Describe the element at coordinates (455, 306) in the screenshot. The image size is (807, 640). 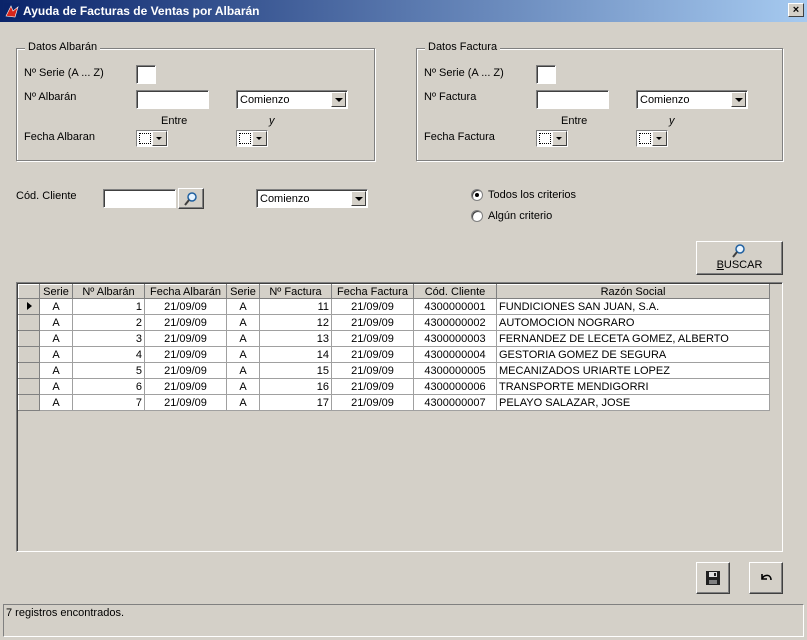
I see `cell-cod-cliente: 4300000001` at that location.